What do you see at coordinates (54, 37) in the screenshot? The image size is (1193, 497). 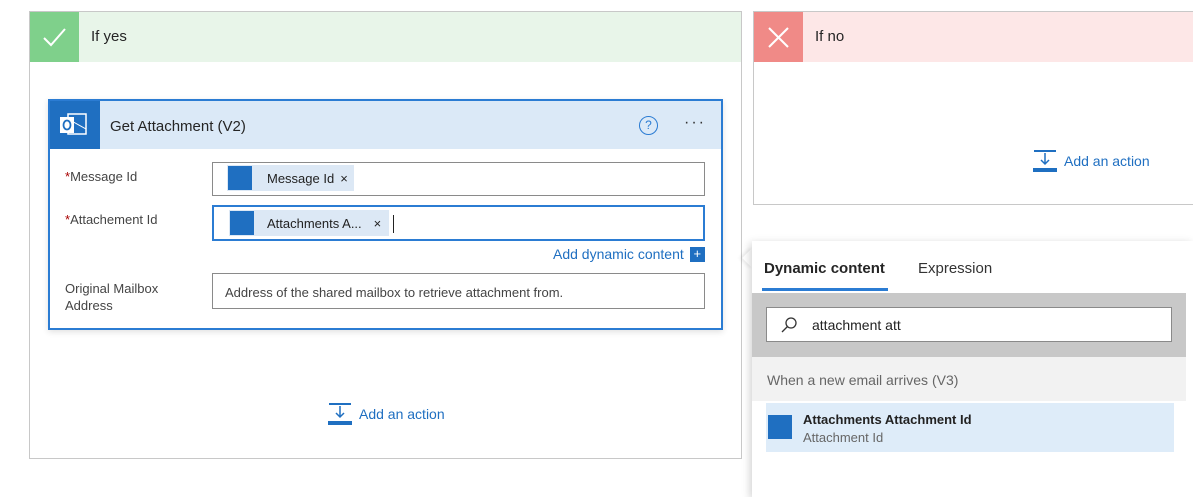 I see `check-icon` at bounding box center [54, 37].